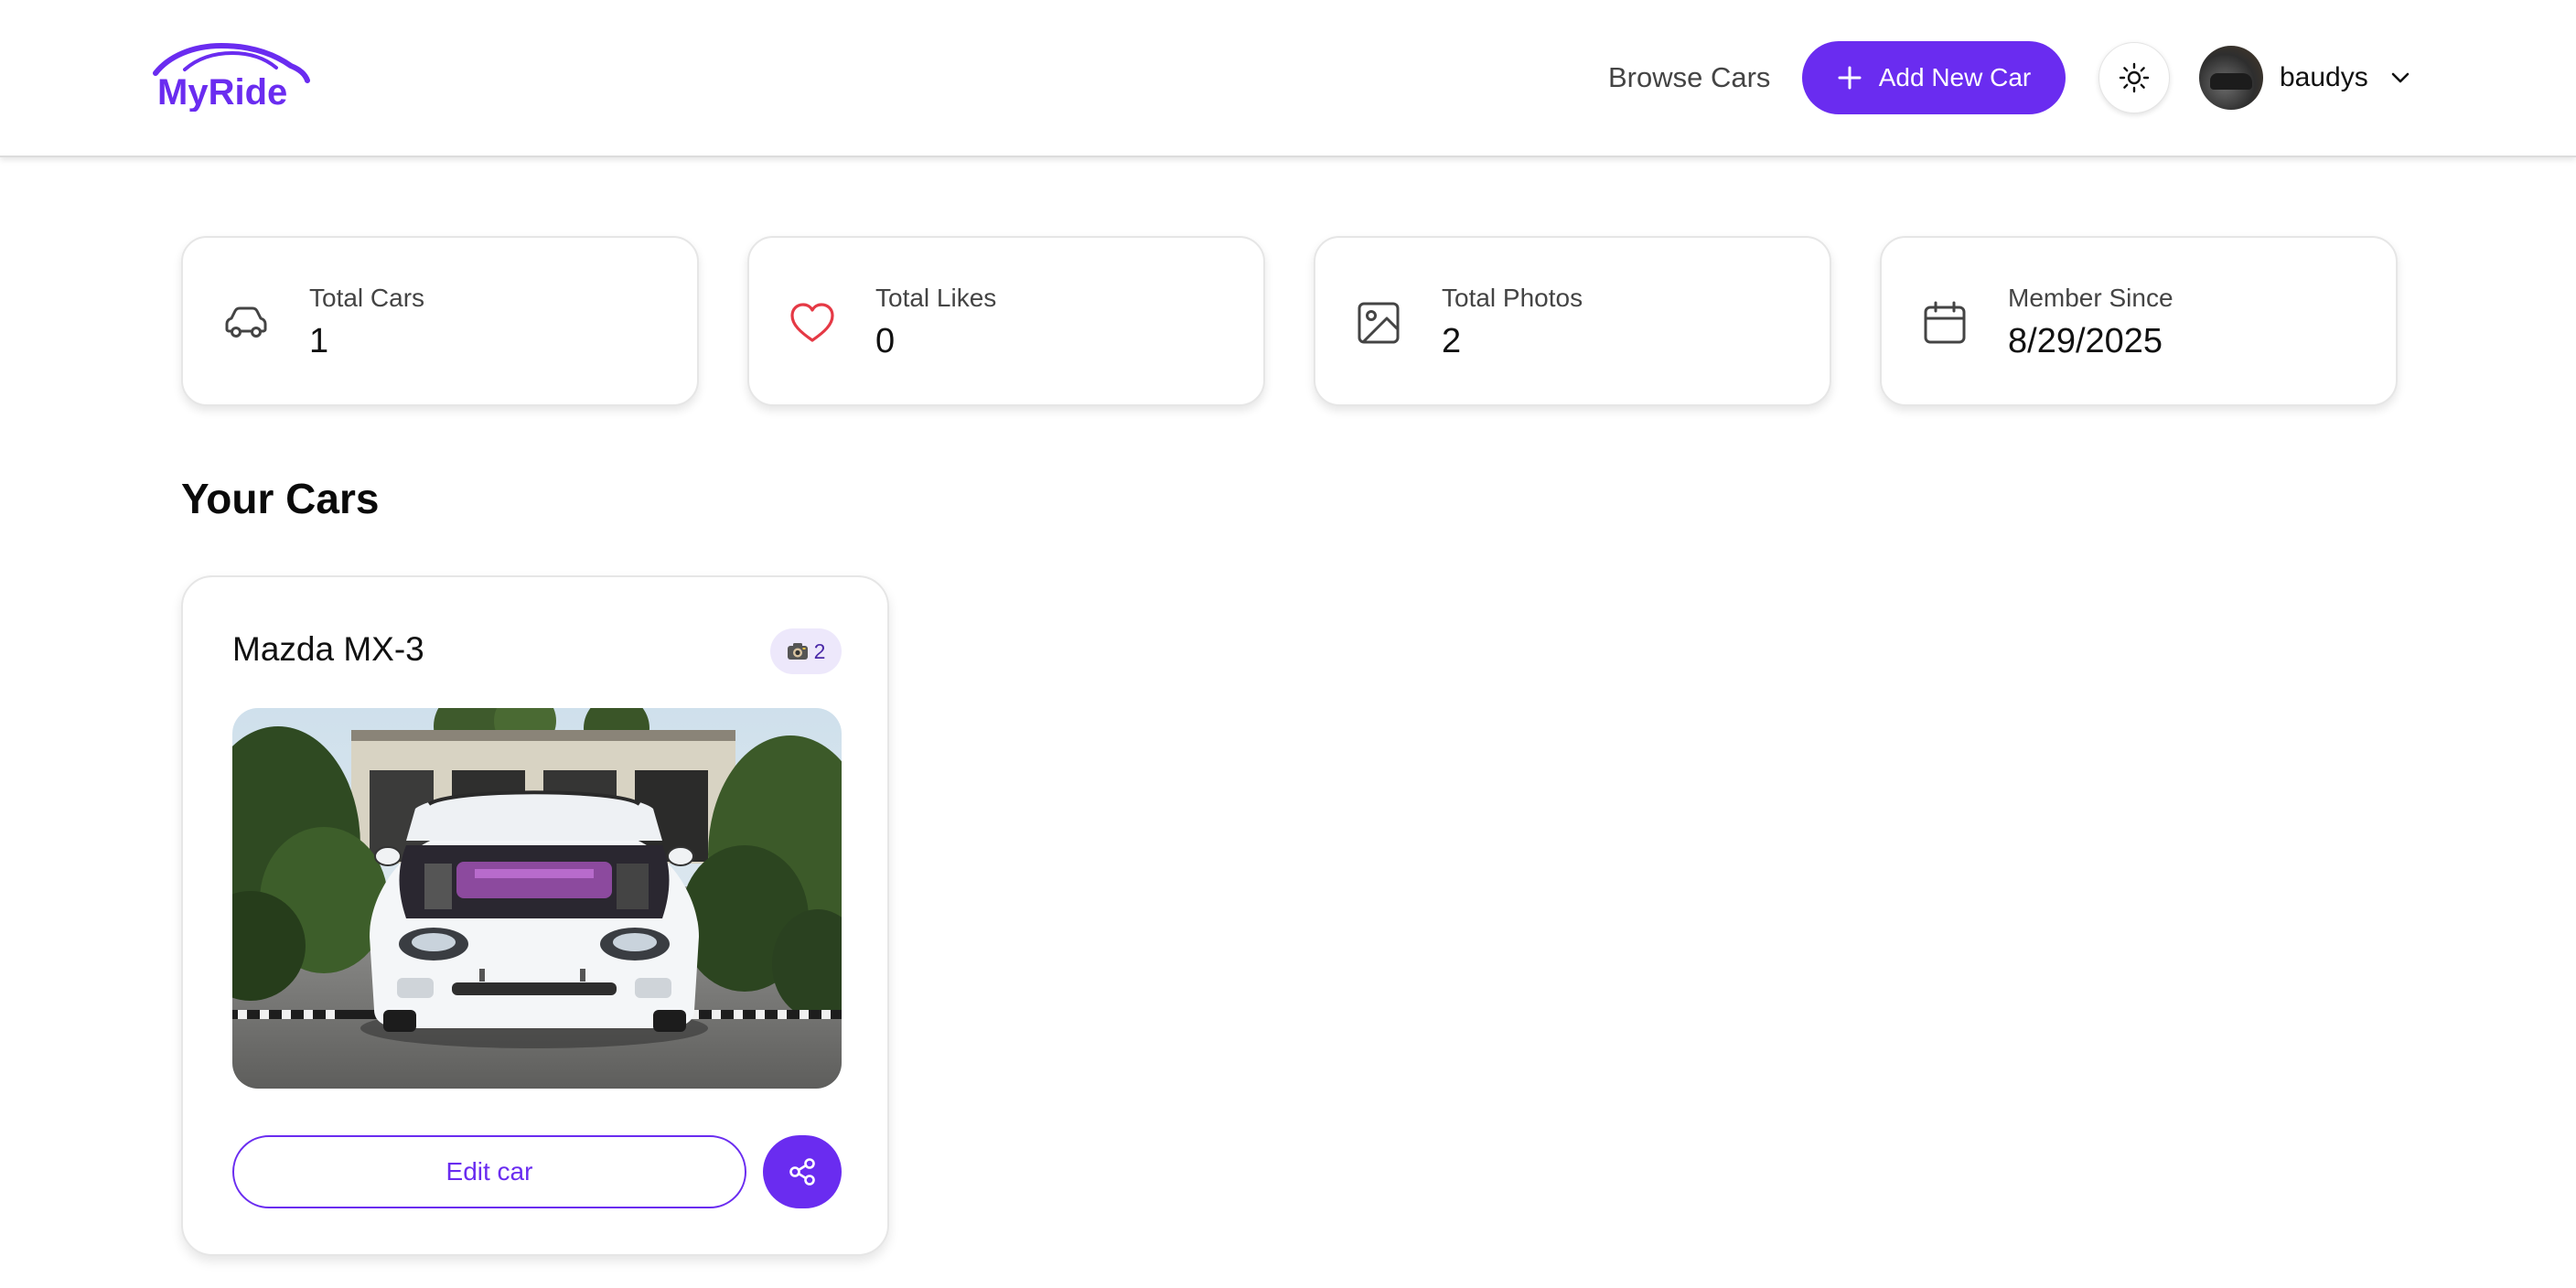 This screenshot has height=1288, width=2576. Describe the element at coordinates (2401, 78) in the screenshot. I see `chevron-down-icon` at that location.